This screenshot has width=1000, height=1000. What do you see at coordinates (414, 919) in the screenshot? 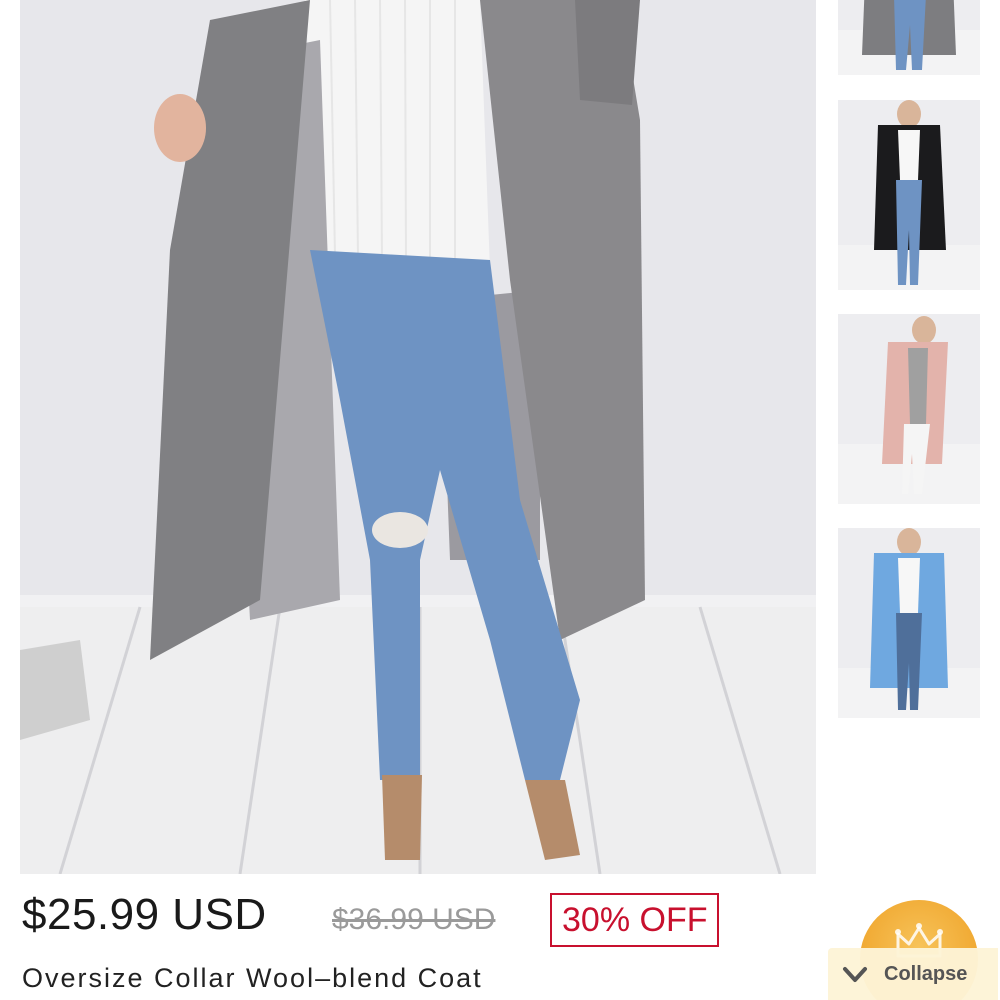
I see `original-price: $36.99 USD` at bounding box center [414, 919].